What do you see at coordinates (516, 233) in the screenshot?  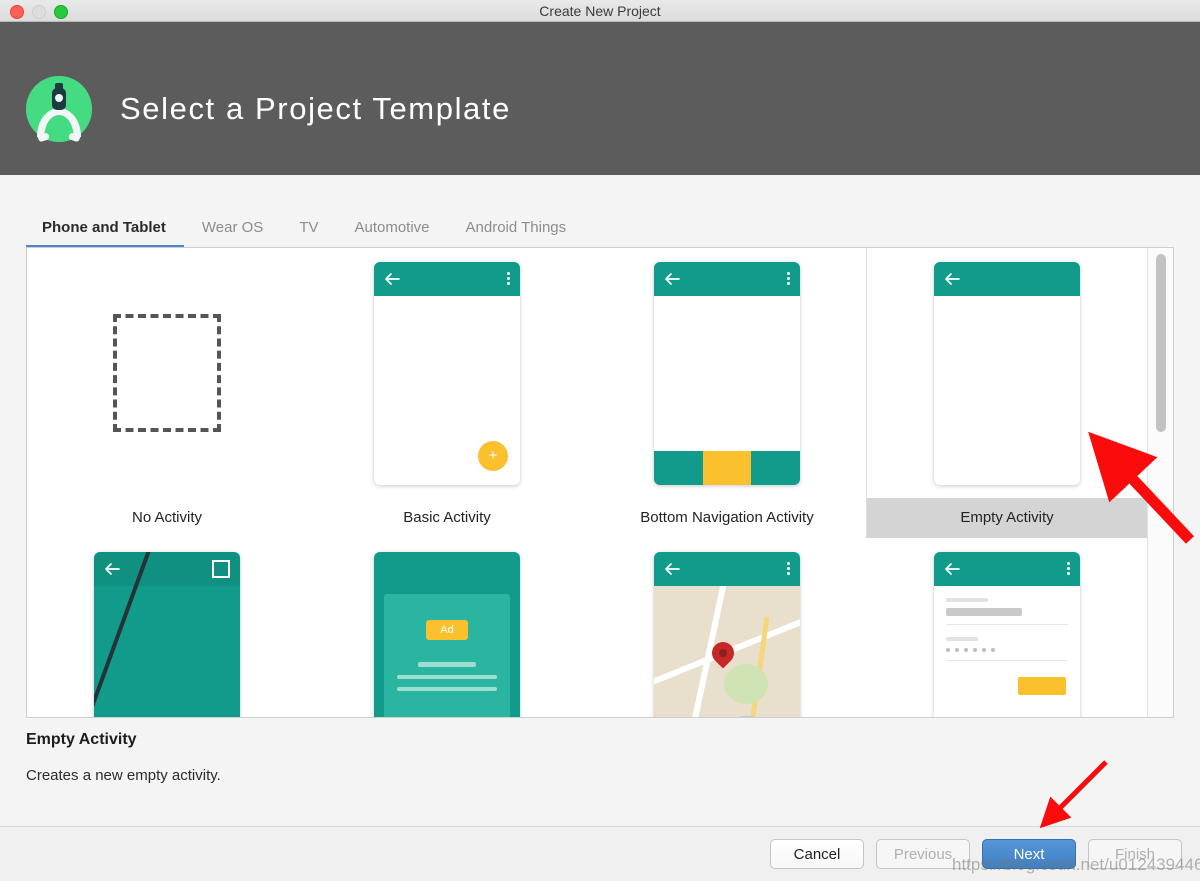 I see `tab-android-things: Android Things` at bounding box center [516, 233].